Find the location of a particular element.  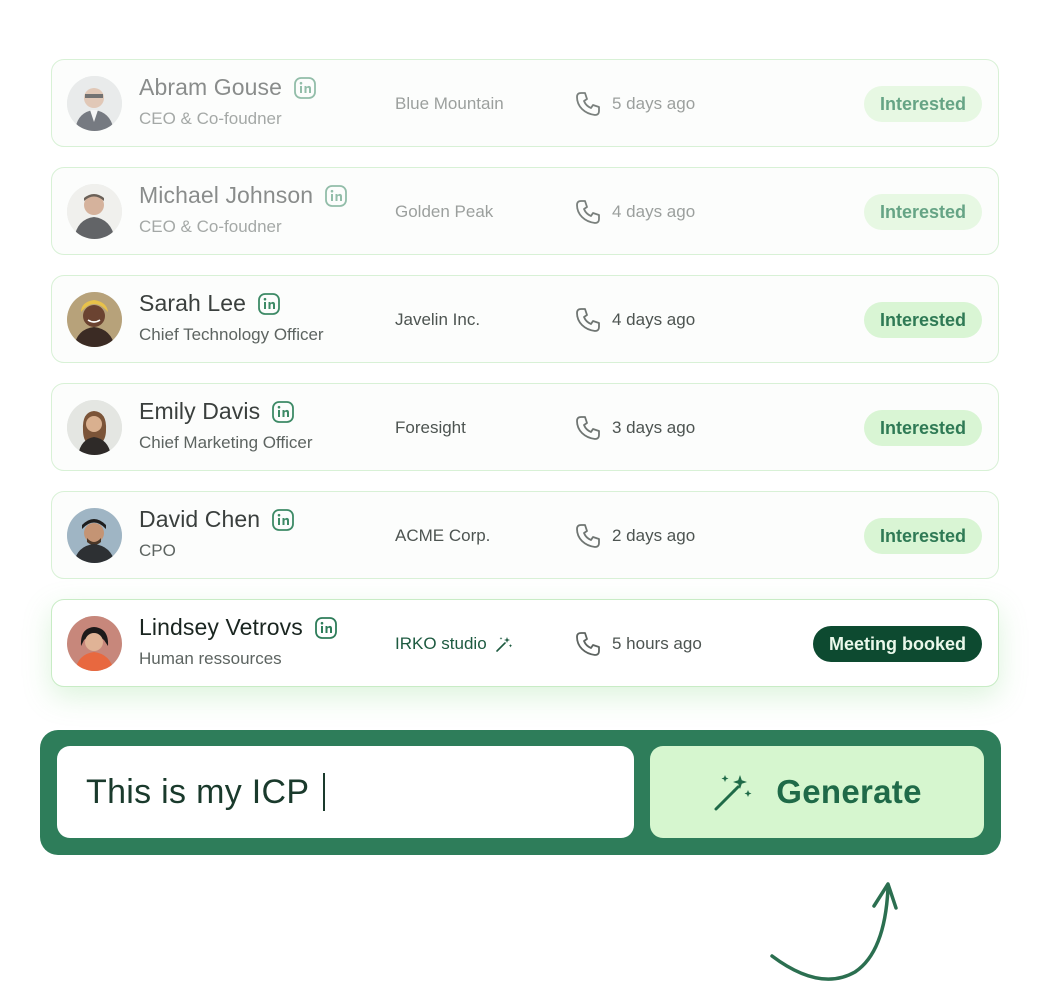

lead-name: Abram Gouse is located at coordinates (227, 87).